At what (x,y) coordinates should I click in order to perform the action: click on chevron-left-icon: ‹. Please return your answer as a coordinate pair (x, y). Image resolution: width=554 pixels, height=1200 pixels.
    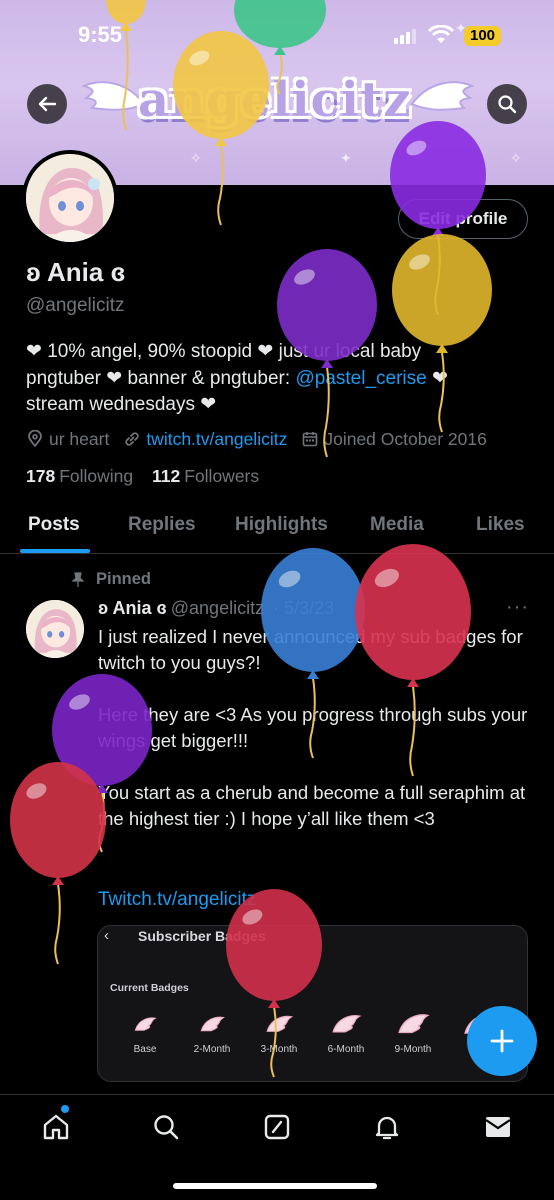
    Looking at the image, I should click on (106, 935).